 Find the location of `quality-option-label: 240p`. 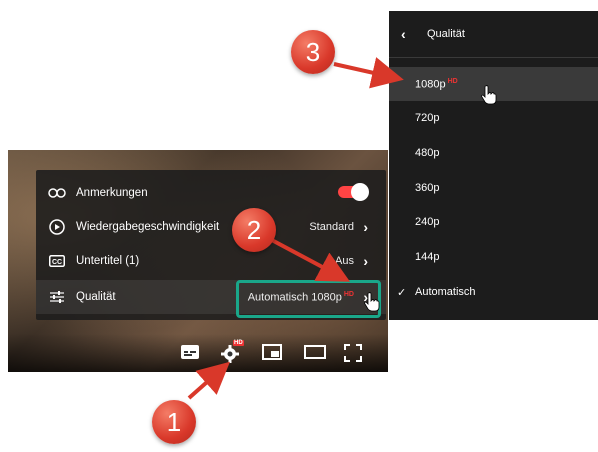

quality-option-label: 240p is located at coordinates (427, 222).